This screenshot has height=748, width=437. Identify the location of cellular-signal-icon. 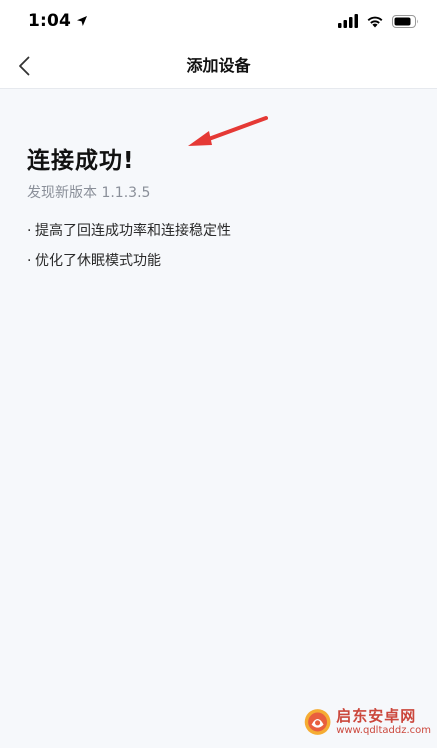
(348, 21).